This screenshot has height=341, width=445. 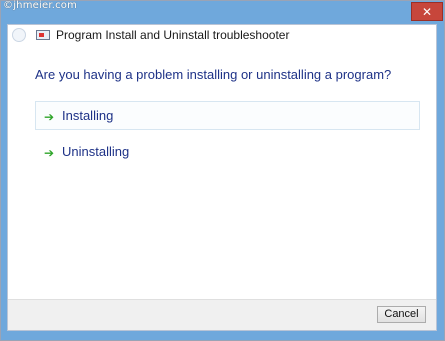 What do you see at coordinates (222, 314) in the screenshot?
I see `footer-bar: Cancel` at bounding box center [222, 314].